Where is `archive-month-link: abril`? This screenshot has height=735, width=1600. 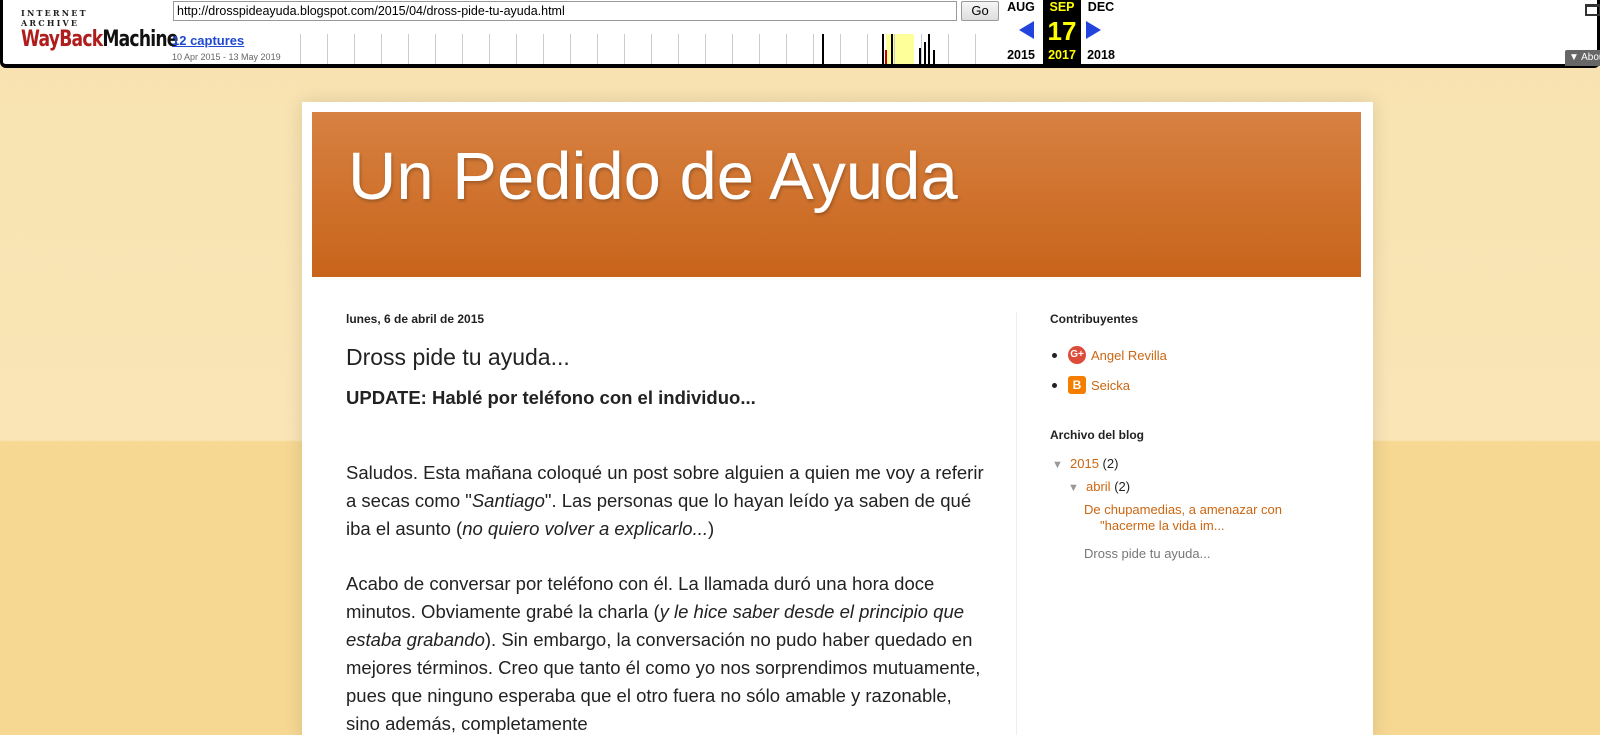 archive-month-link: abril is located at coordinates (1098, 486).